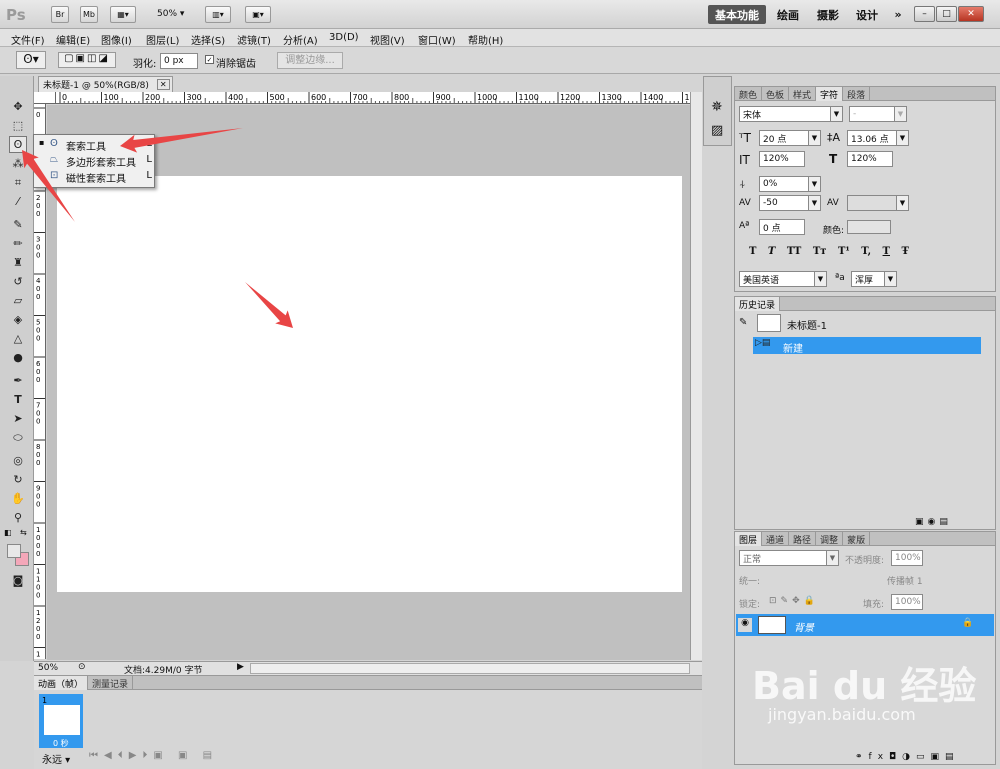  What do you see at coordinates (437, 39) in the screenshot?
I see `menu-window: 窗口(W)` at bounding box center [437, 39].